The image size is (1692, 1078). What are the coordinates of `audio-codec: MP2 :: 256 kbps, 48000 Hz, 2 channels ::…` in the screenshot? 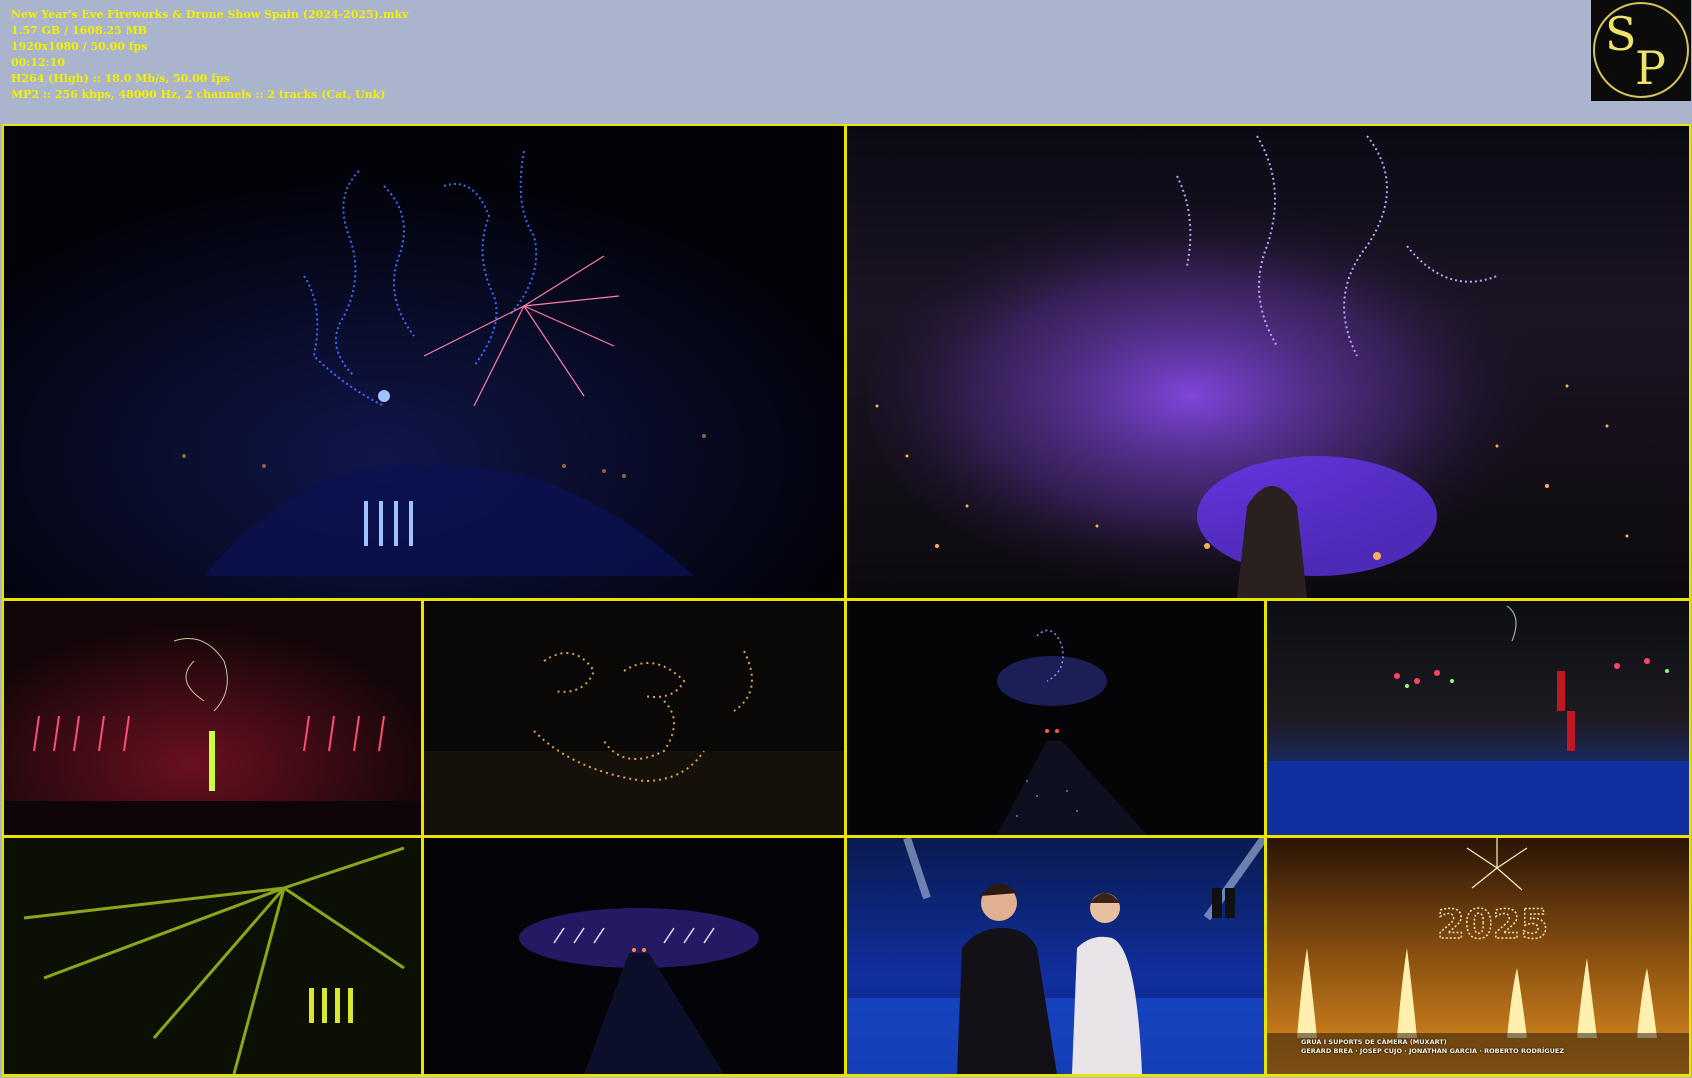 It's located at (198, 94).